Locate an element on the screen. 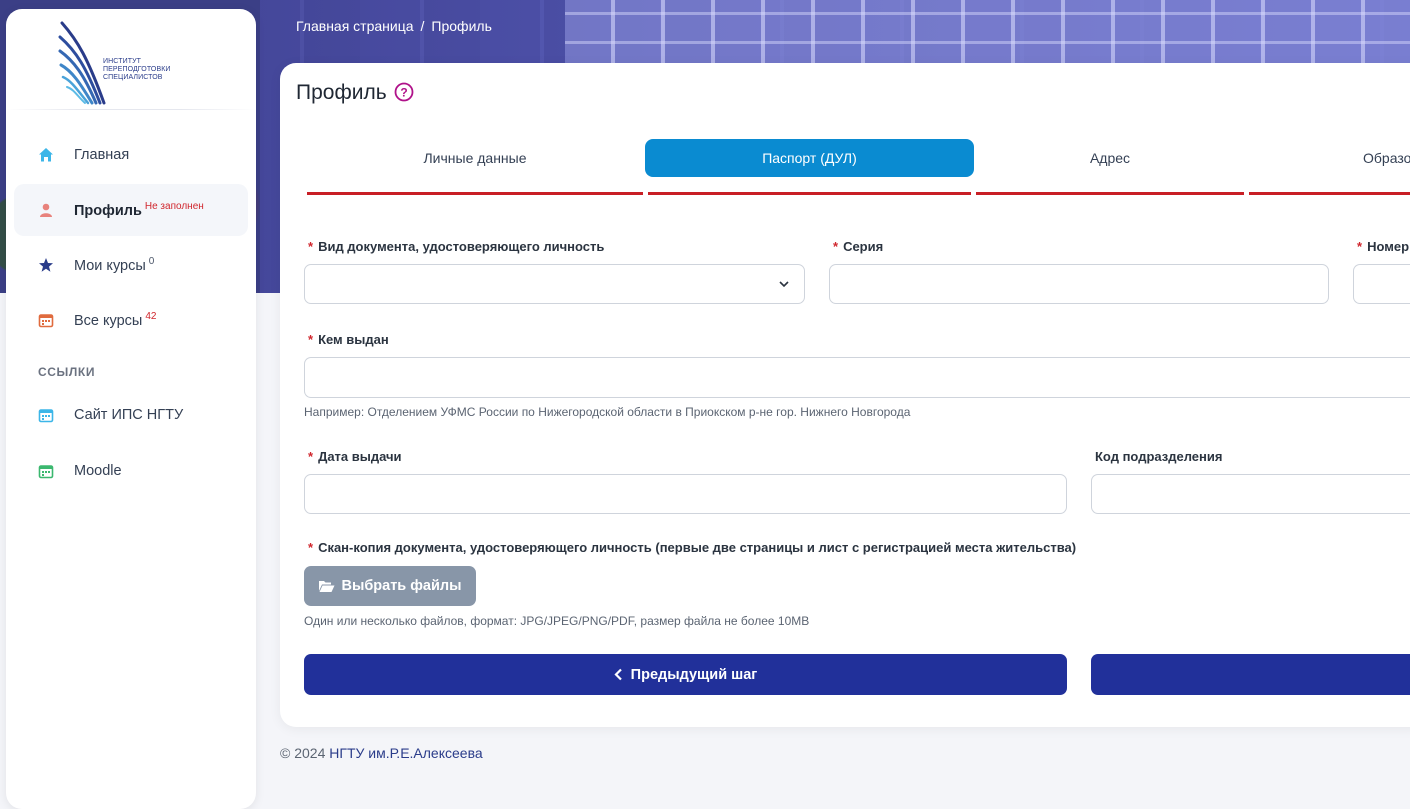 The width and height of the screenshot is (1410, 809). tab-passport: Паспорт (ДУЛ) is located at coordinates (809, 158).